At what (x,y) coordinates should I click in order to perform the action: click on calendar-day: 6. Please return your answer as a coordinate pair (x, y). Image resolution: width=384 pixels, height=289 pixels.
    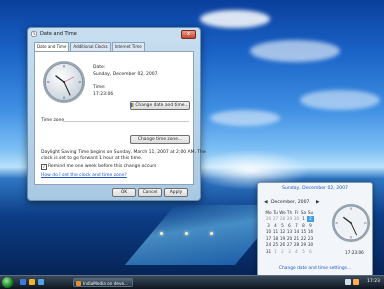
    Looking at the image, I should click on (310, 251).